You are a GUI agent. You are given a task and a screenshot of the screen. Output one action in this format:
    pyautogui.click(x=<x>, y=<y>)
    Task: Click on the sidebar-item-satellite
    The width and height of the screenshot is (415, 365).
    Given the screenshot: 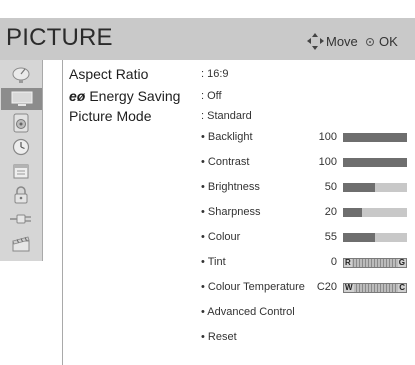 What is the action you would take?
    pyautogui.click(x=21, y=75)
    